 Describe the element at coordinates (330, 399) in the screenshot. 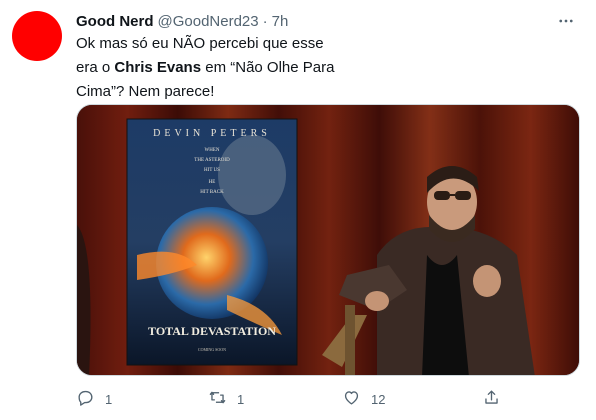

I see `tweet-actions: 1 1 12` at that location.